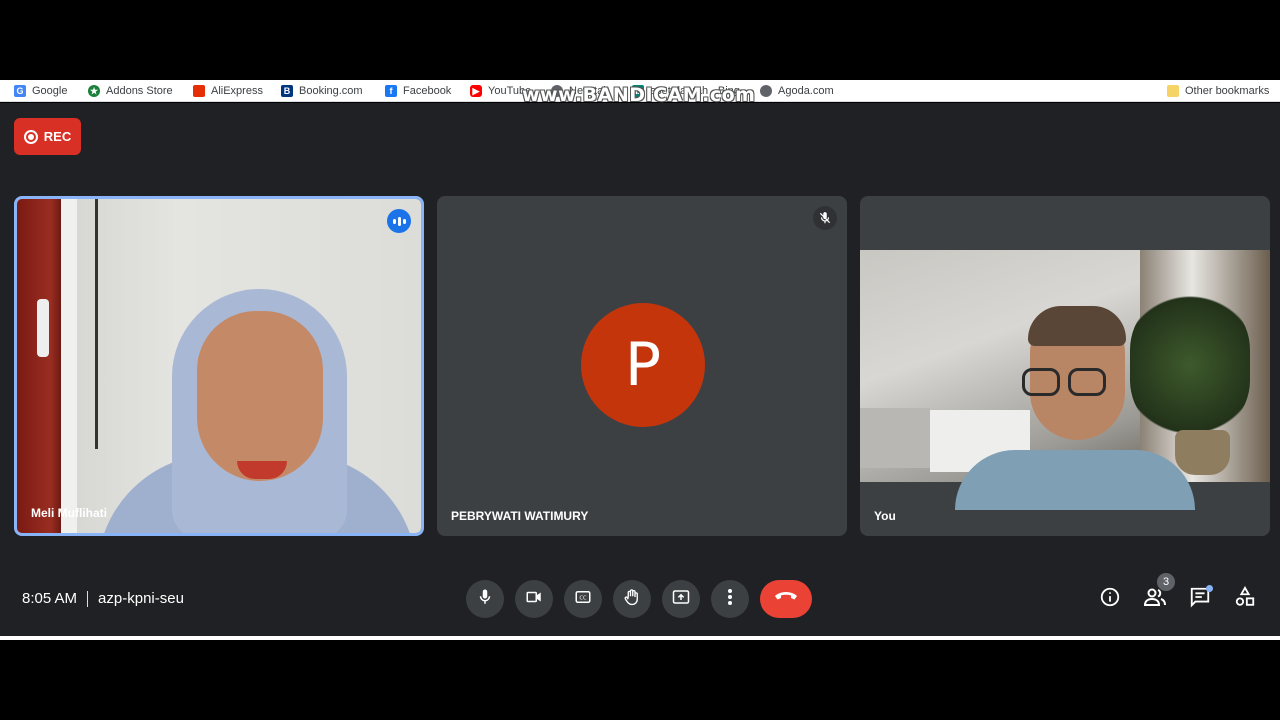 The width and height of the screenshot is (1280, 720). What do you see at coordinates (476, 91) in the screenshot?
I see `youtube-icon: ▶` at bounding box center [476, 91].